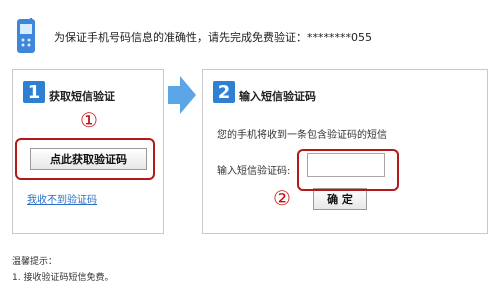 Image resolution: width=500 pixels, height=300 pixels. Describe the element at coordinates (277, 96) in the screenshot. I see `step2-title: 输入短信验证码` at that location.